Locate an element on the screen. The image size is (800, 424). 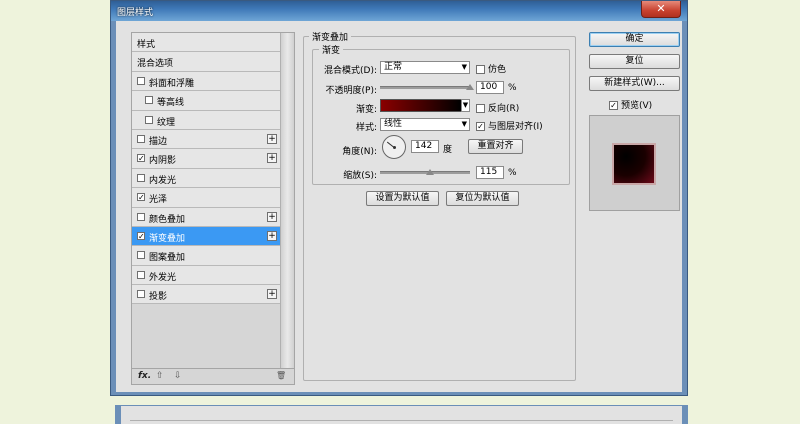
dither-checkbox: 仿色 is located at coordinates (491, 68).